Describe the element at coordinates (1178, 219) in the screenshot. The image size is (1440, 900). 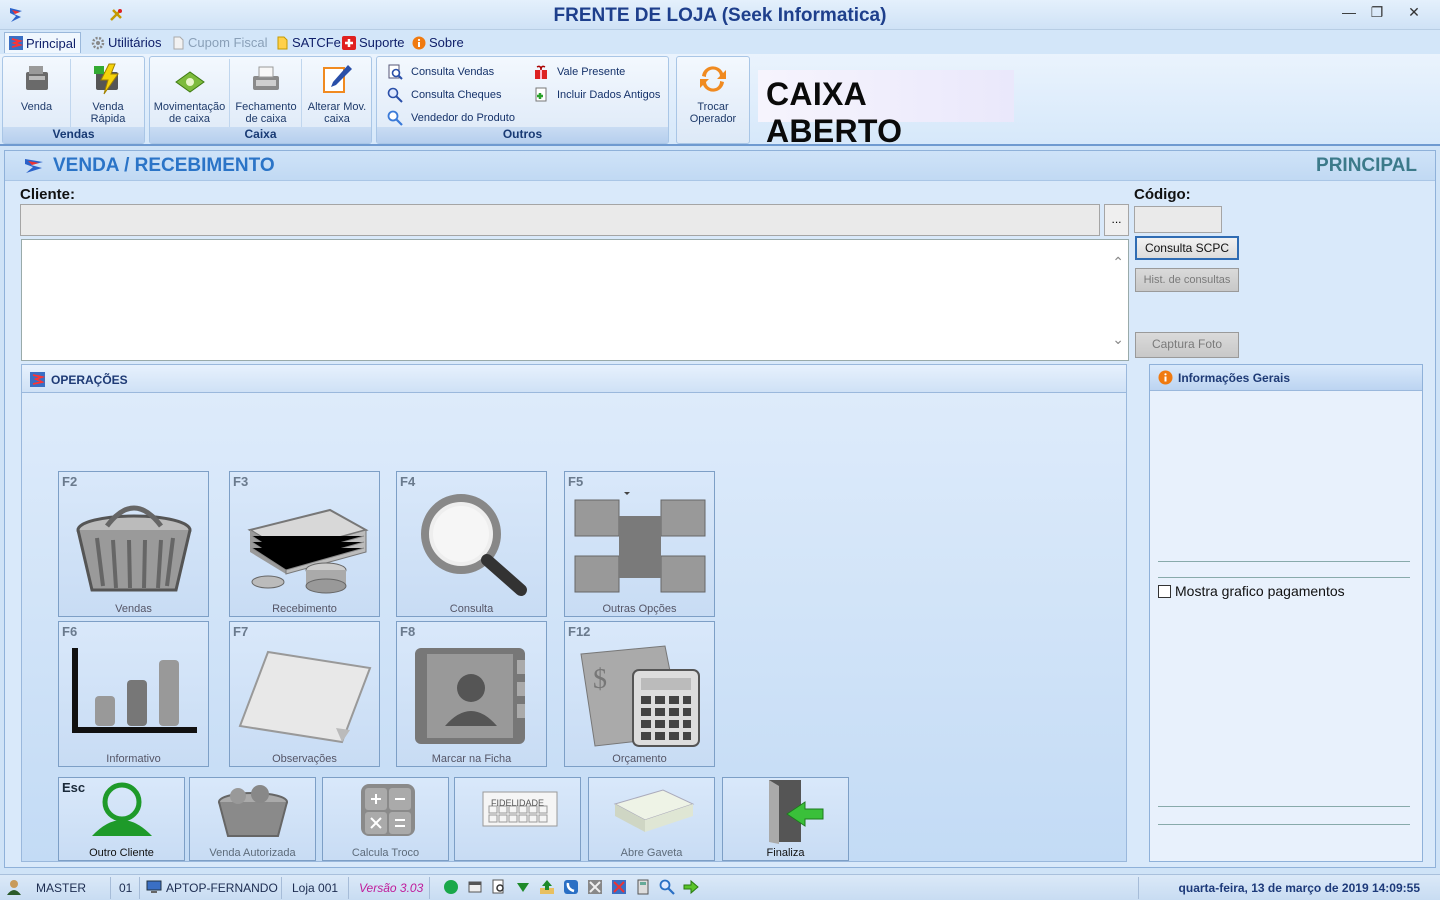
I see `codigo-input` at that location.